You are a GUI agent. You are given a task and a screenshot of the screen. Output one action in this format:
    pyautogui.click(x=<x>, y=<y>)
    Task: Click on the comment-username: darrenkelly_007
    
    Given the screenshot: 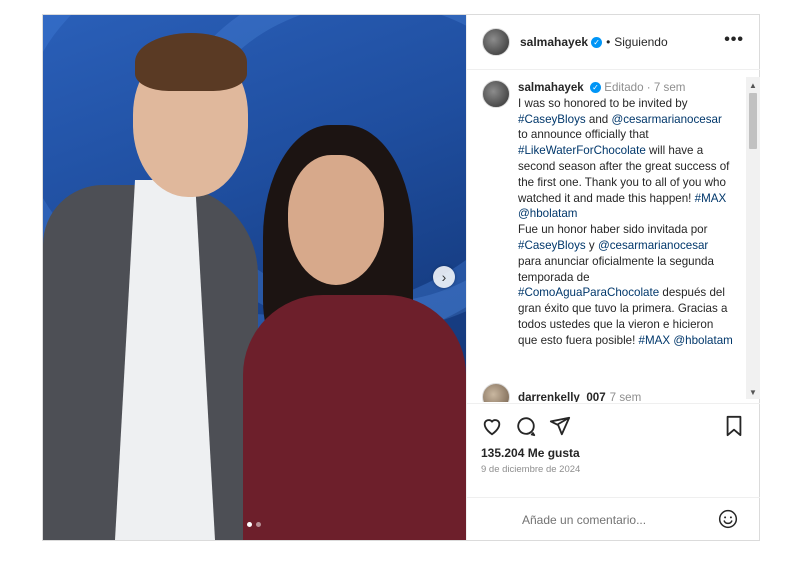 What is the action you would take?
    pyautogui.click(x=562, y=397)
    